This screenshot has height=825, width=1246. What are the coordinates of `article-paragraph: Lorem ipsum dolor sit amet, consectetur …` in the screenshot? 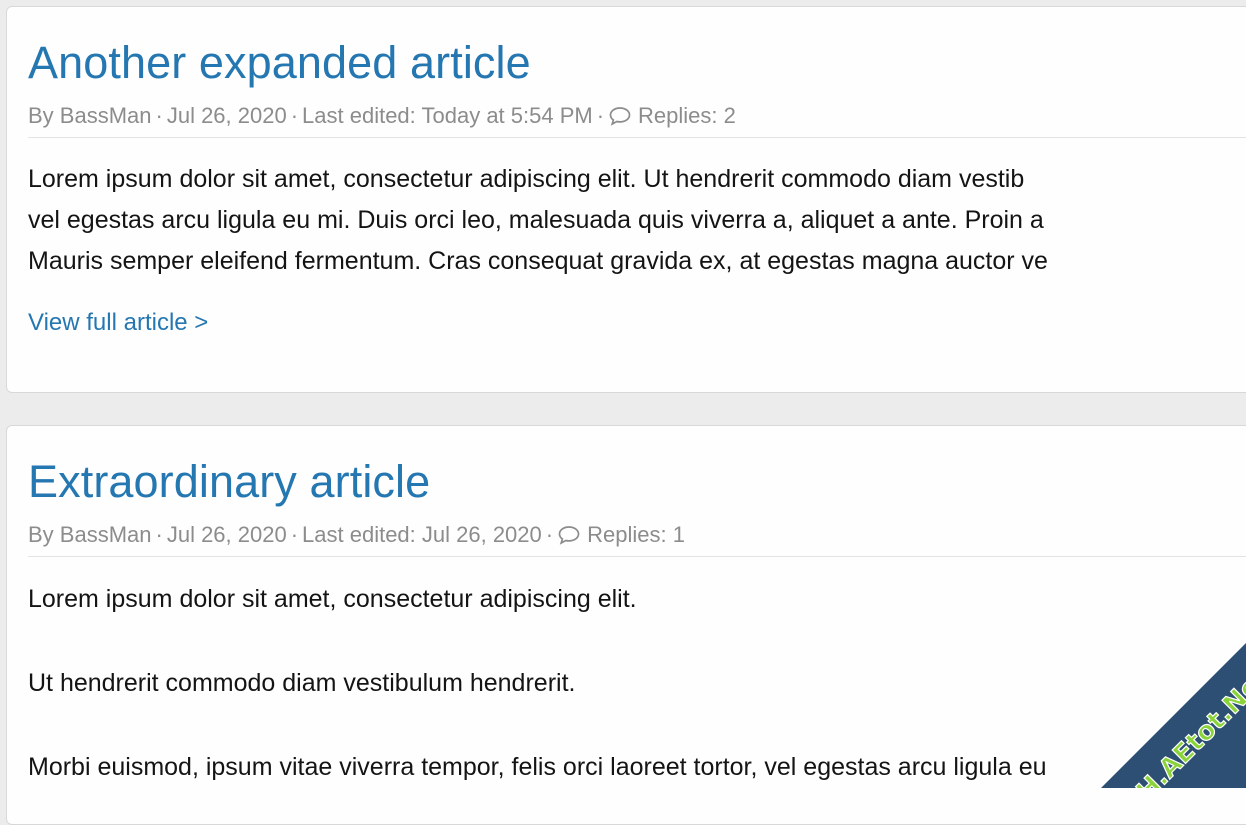 It's located at (637, 599).